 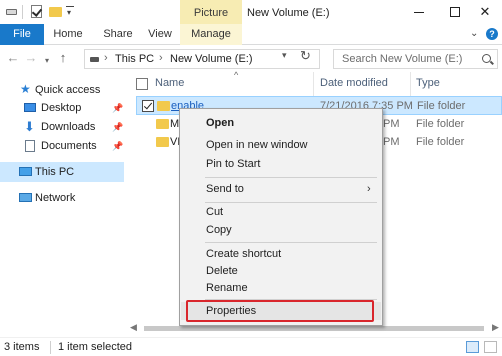 I want to click on maximize-button, so click(x=455, y=12).